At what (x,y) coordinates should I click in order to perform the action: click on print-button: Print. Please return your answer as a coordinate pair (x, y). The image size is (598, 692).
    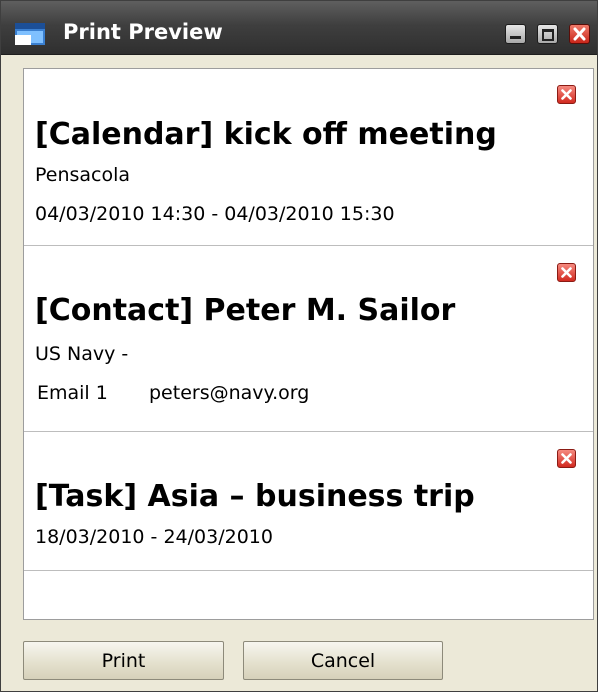
    Looking at the image, I should click on (123, 660).